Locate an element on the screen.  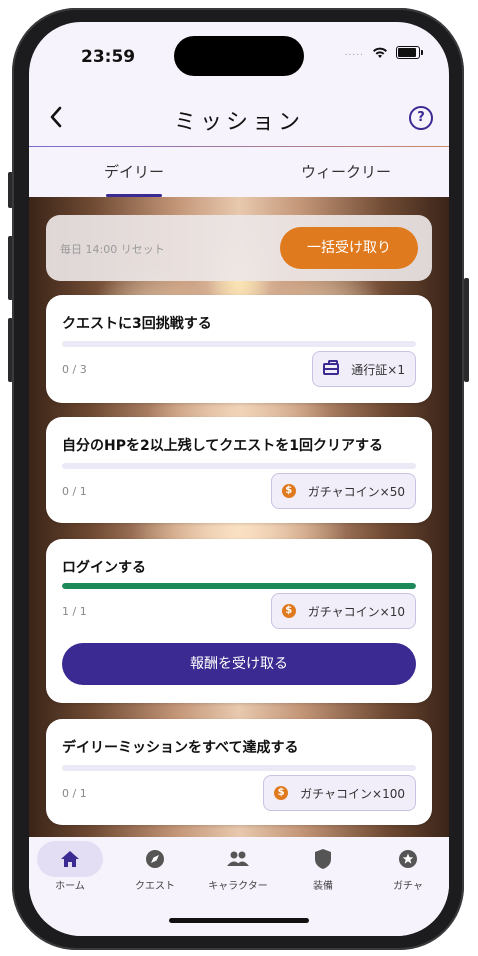
nav-gacha: ガチャ is located at coordinates (408, 868).